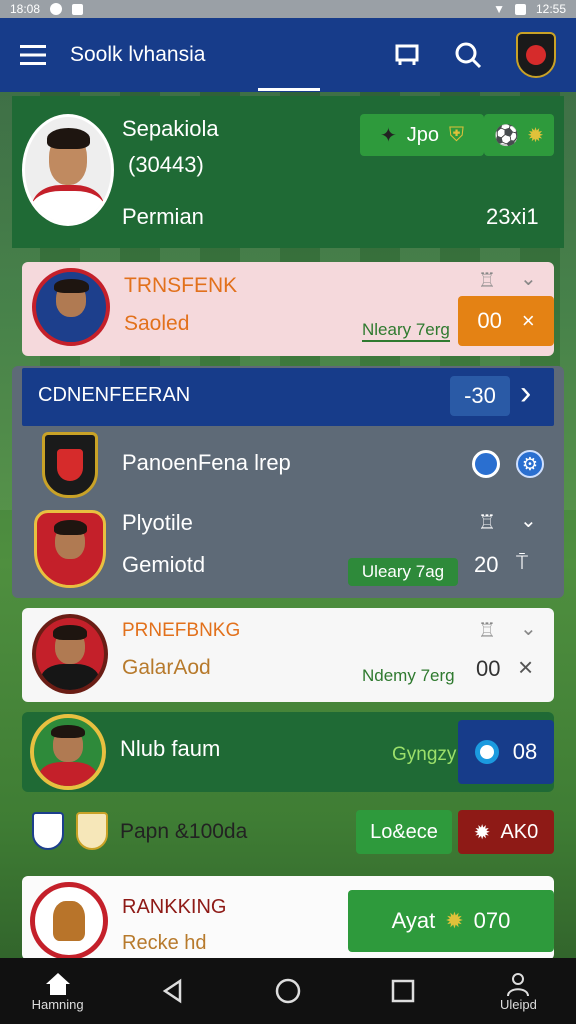 The width and height of the screenshot is (576, 1024). I want to click on settings-icon: ⚙, so click(530, 464).